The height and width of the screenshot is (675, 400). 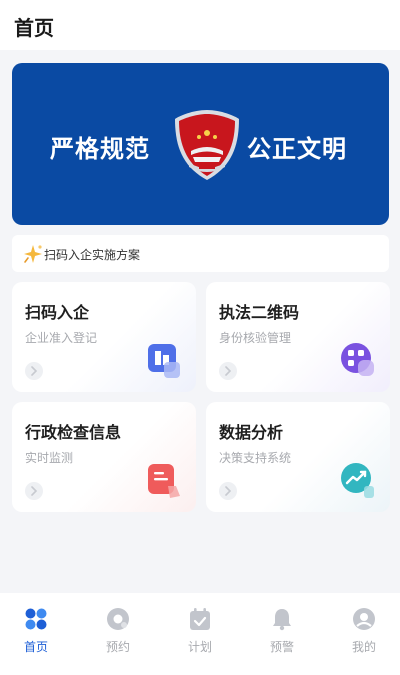 I want to click on home-grid-icon, so click(x=36, y=619).